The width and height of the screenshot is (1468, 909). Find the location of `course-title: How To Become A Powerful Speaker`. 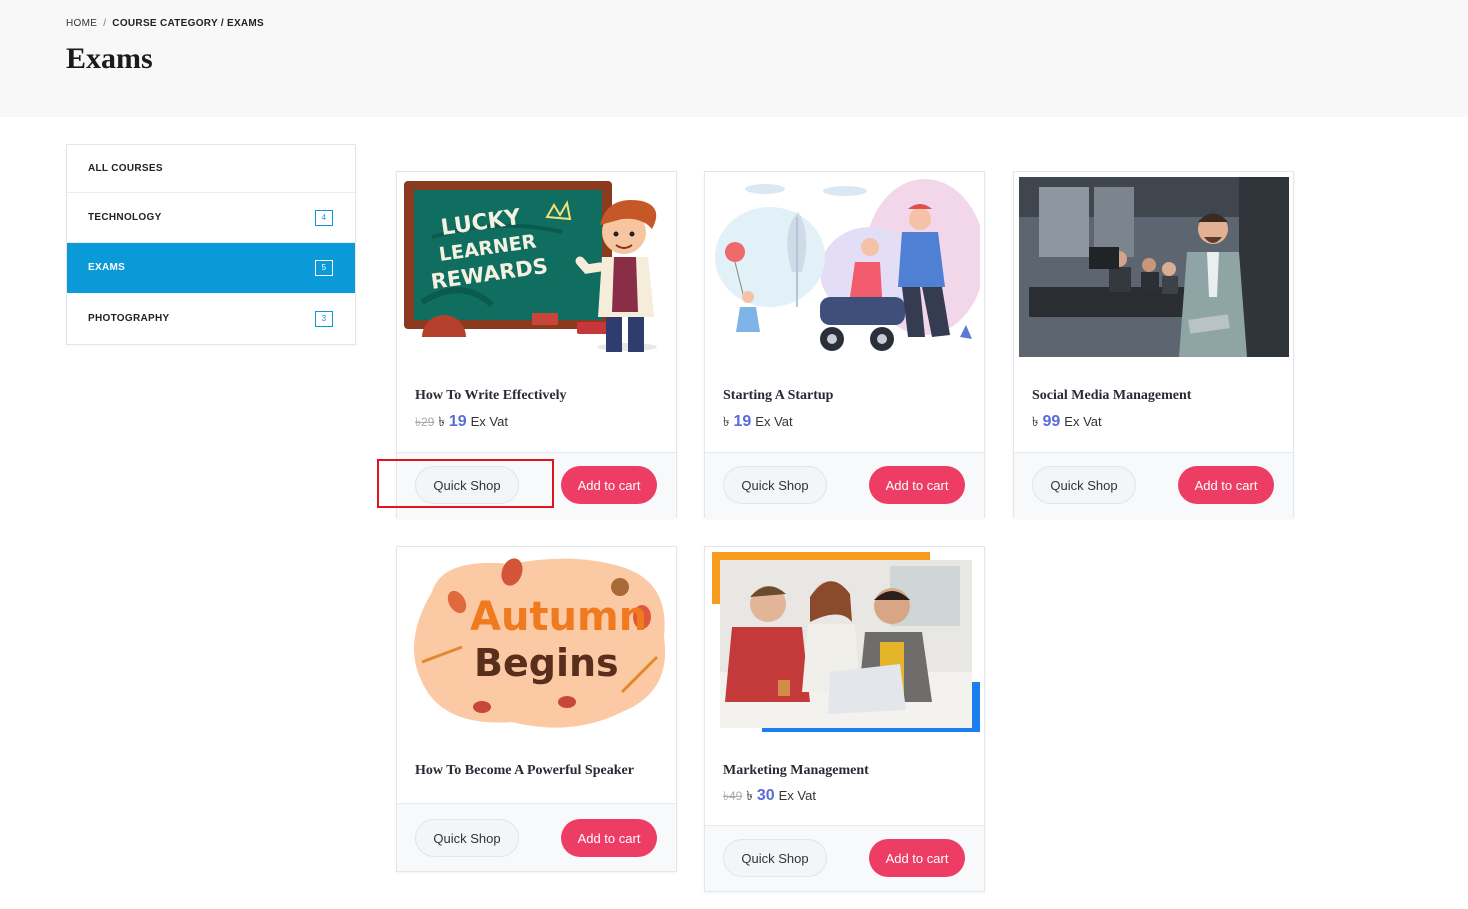

course-title: How To Become A Powerful Speaker is located at coordinates (524, 771).